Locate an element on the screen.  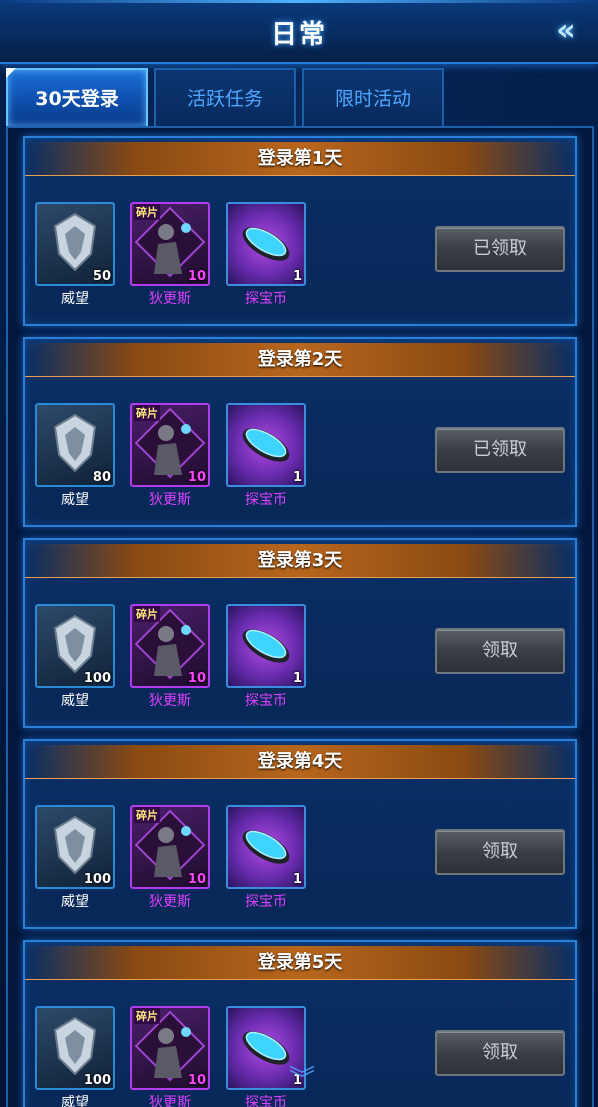
tab-bar: 30天登录 活跃任务 限时活动 is located at coordinates (301, 97).